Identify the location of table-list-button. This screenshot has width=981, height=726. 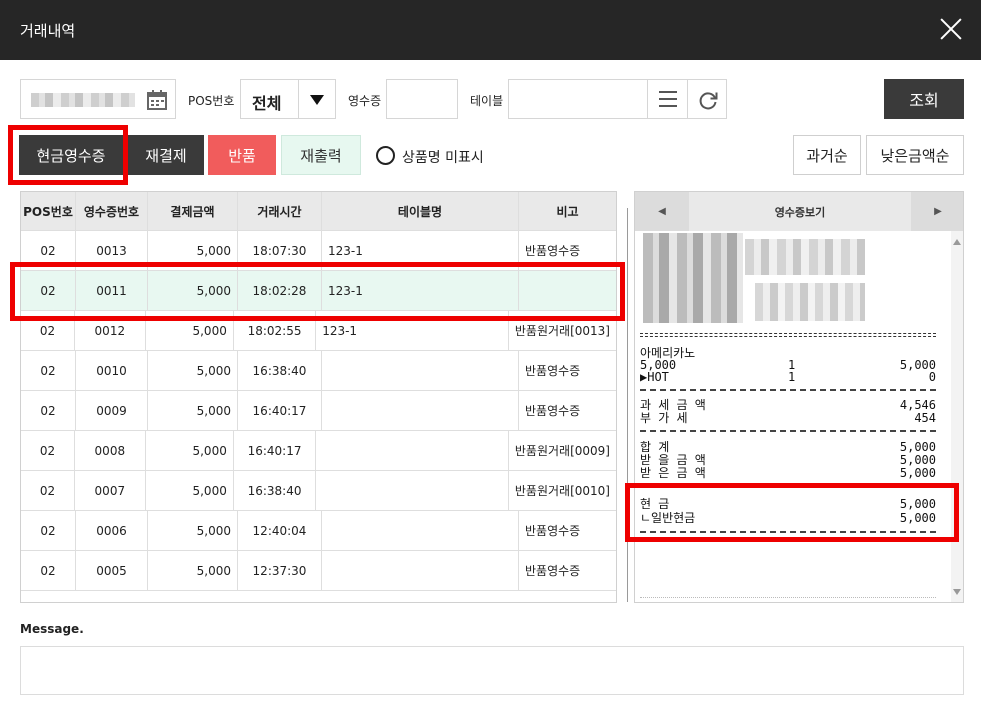
(667, 99).